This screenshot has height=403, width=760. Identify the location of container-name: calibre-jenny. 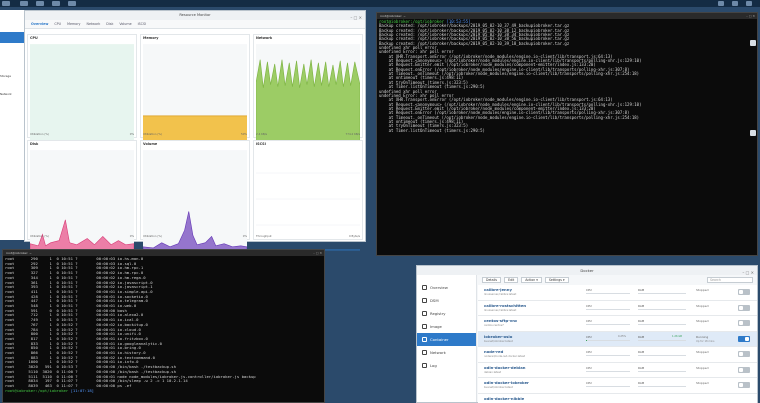
(498, 289).